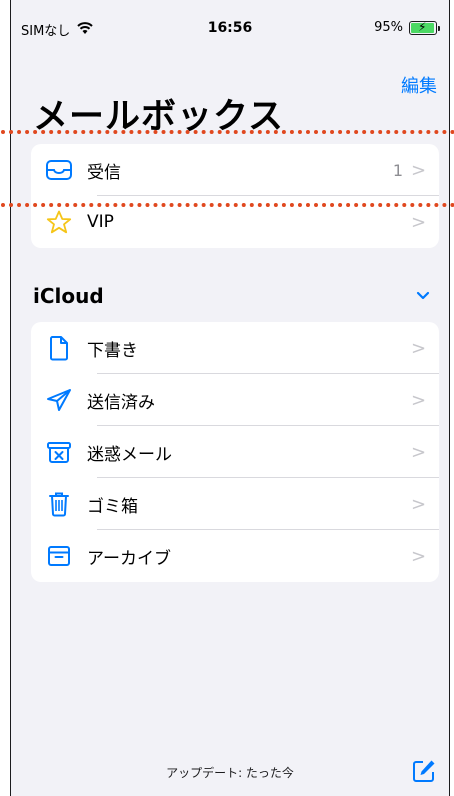 Image resolution: width=454 pixels, height=796 pixels. I want to click on update-status: アップデート: たった今, so click(230, 773).